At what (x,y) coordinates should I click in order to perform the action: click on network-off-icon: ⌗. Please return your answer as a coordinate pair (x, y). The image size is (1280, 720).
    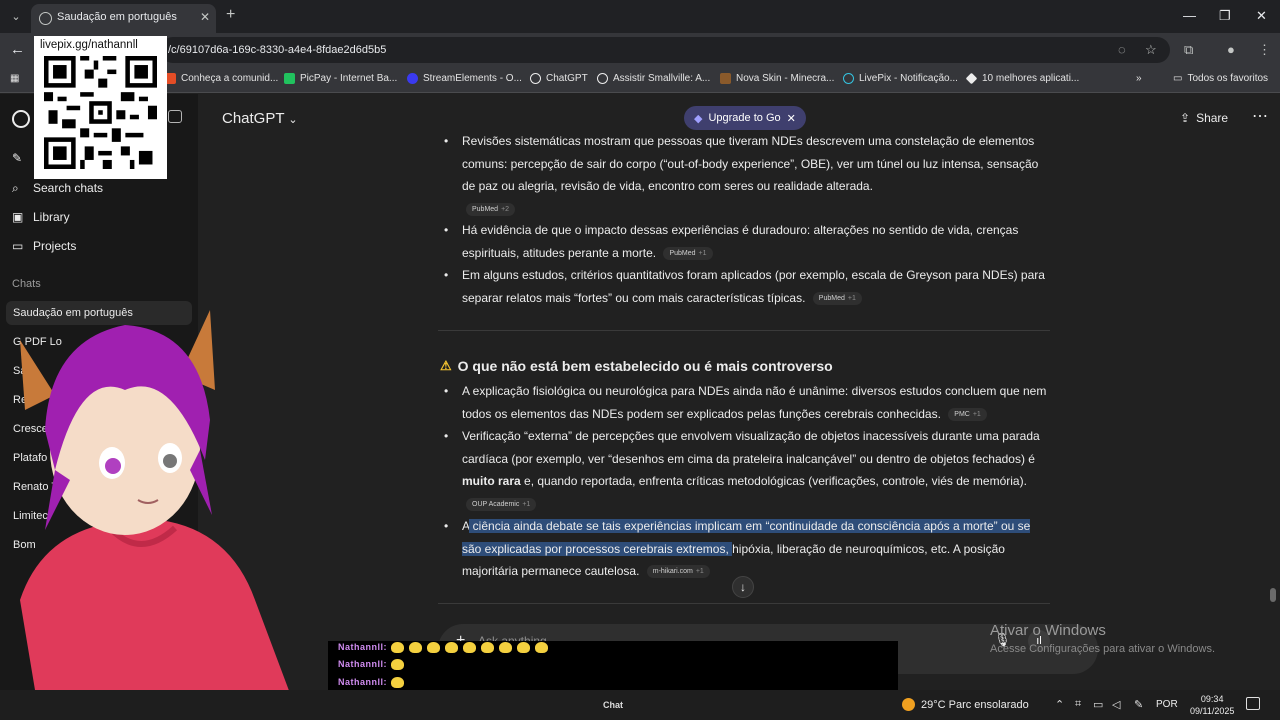
    Looking at the image, I should click on (1078, 704).